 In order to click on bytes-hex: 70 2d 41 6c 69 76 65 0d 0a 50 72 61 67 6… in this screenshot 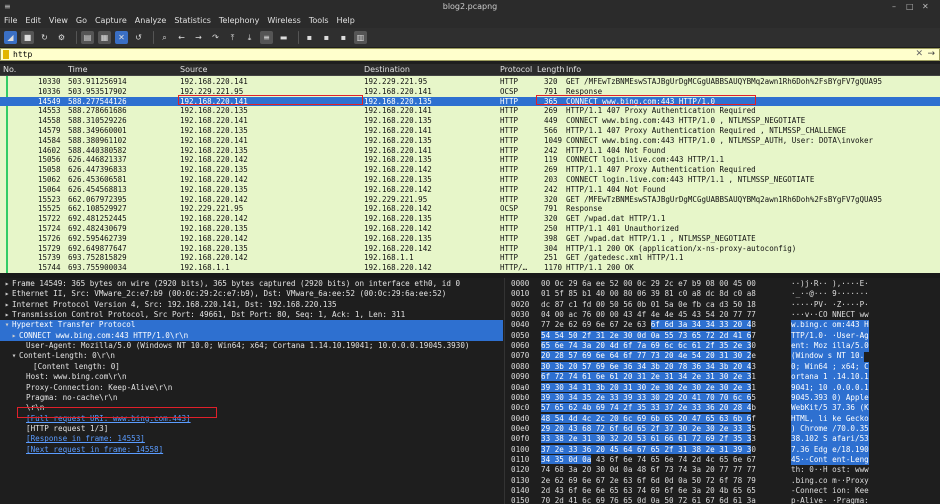, I will do `click(648, 500)`.